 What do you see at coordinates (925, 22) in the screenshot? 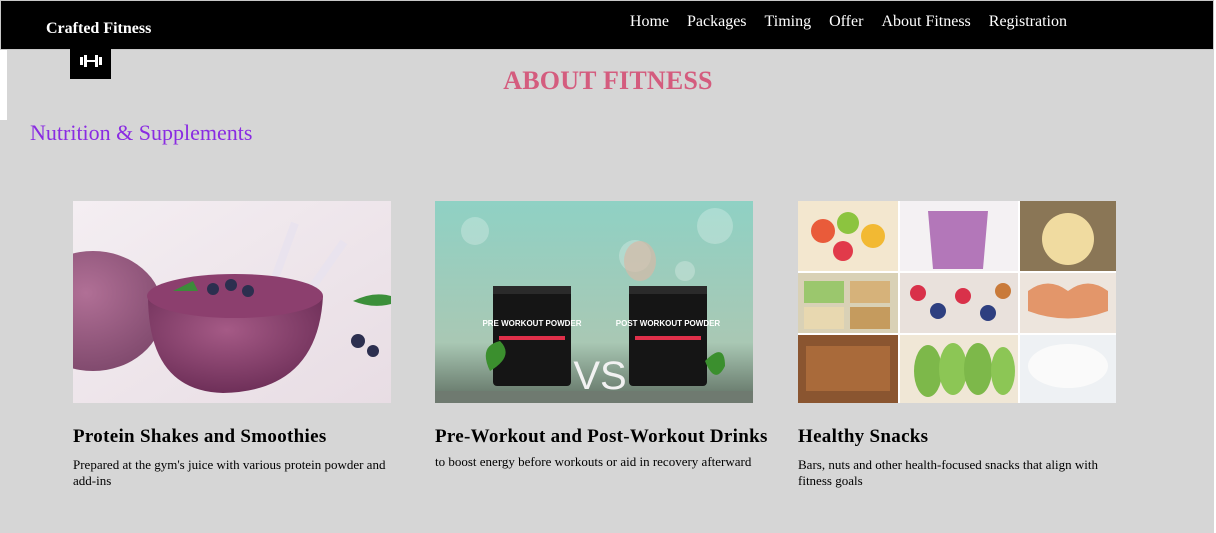
I see `nav-about-fitness: About Fitness` at bounding box center [925, 22].